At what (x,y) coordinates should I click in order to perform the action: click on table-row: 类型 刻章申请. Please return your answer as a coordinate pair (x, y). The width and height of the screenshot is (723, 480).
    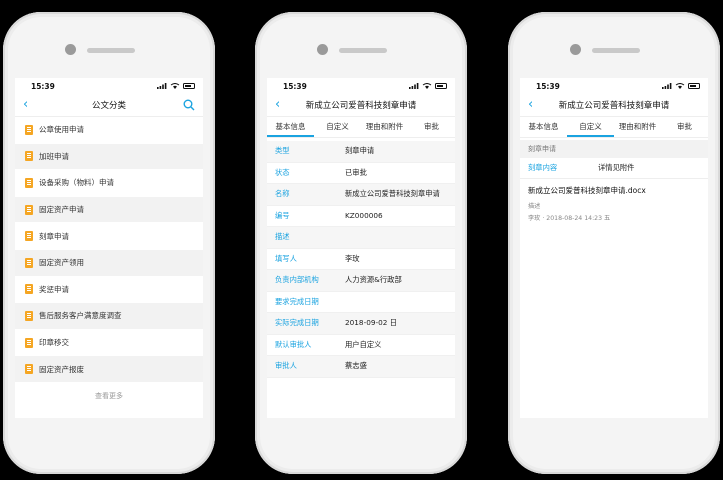
    Looking at the image, I should click on (361, 152).